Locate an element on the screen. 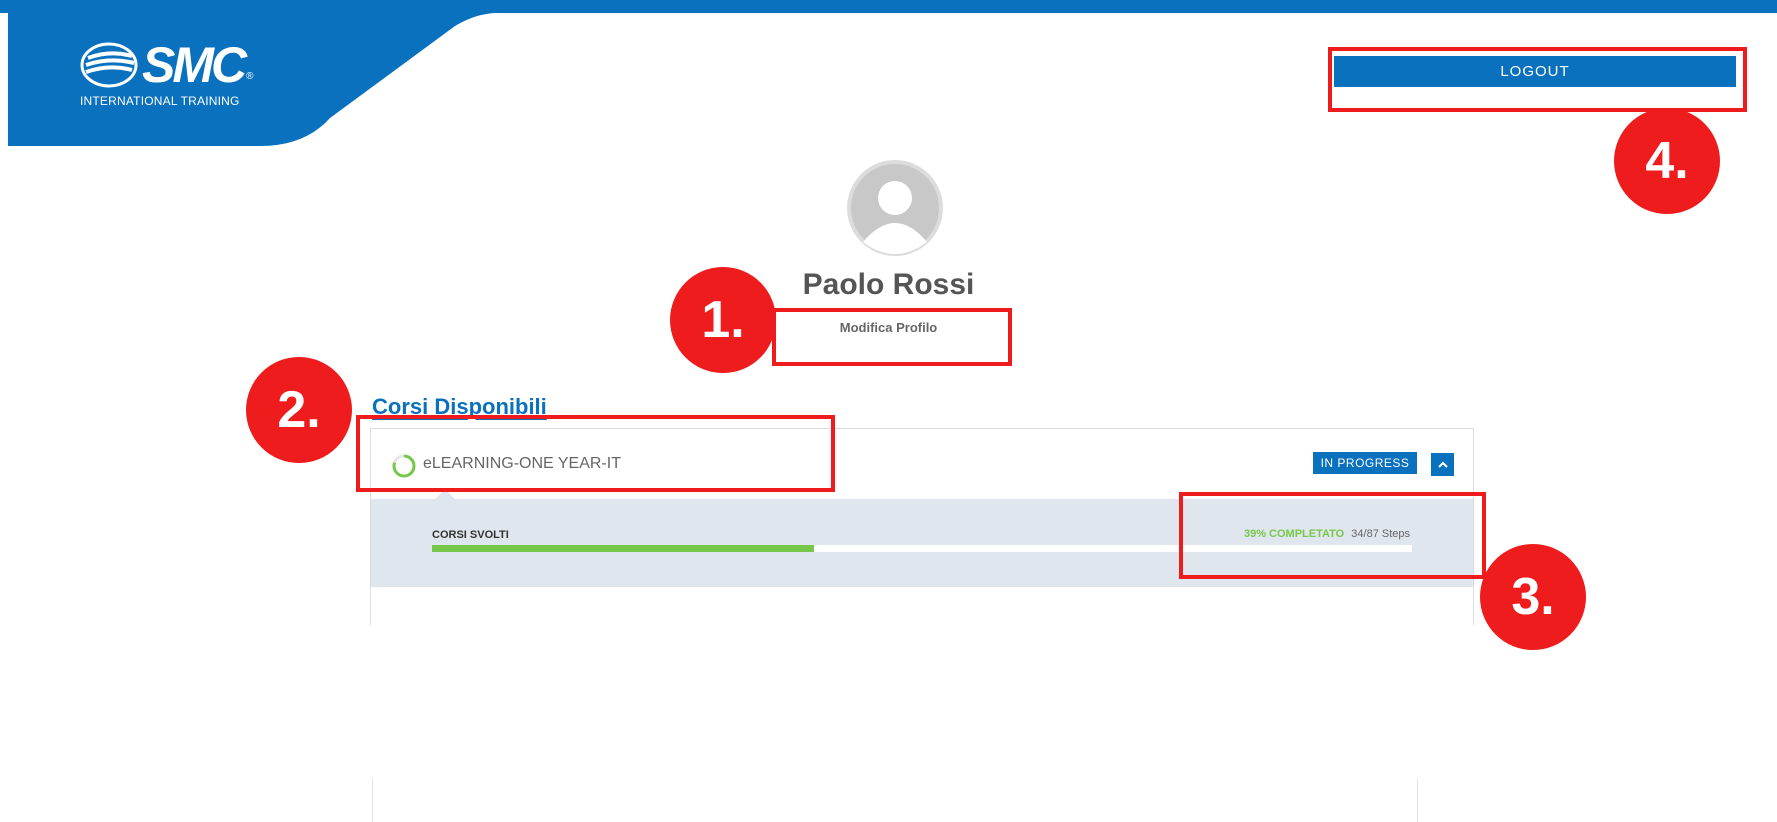 The width and height of the screenshot is (1777, 822). annotation-marker-2: 2. is located at coordinates (299, 410).